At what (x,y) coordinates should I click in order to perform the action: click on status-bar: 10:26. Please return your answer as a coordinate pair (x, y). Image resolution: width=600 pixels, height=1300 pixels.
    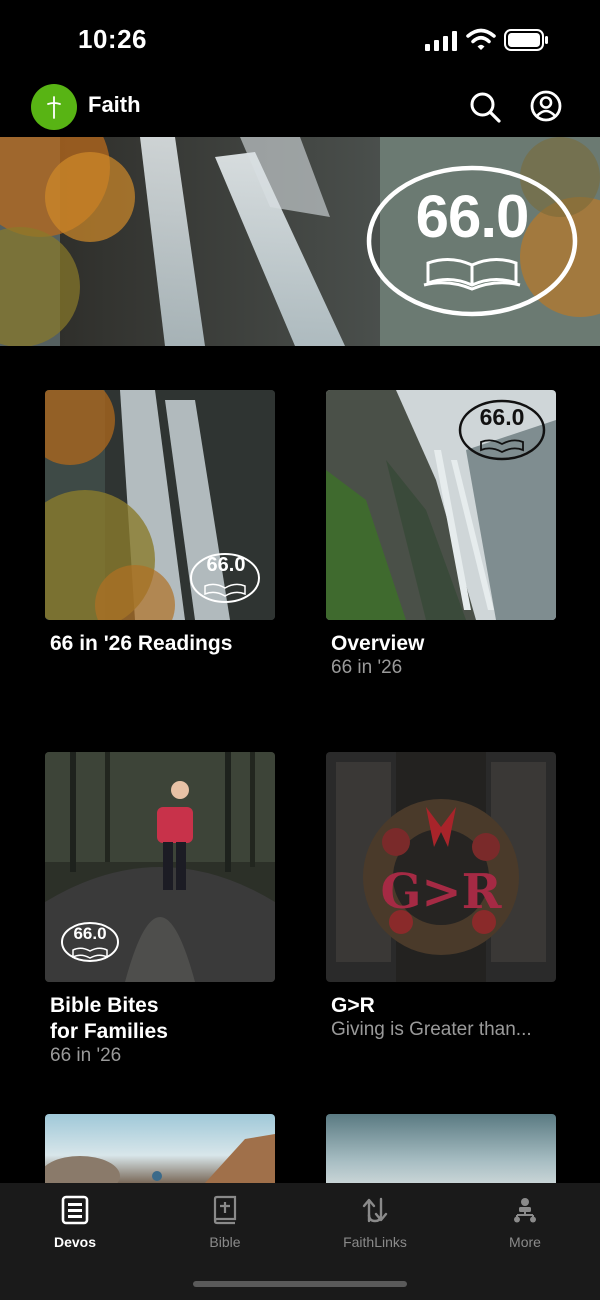
    Looking at the image, I should click on (300, 40).